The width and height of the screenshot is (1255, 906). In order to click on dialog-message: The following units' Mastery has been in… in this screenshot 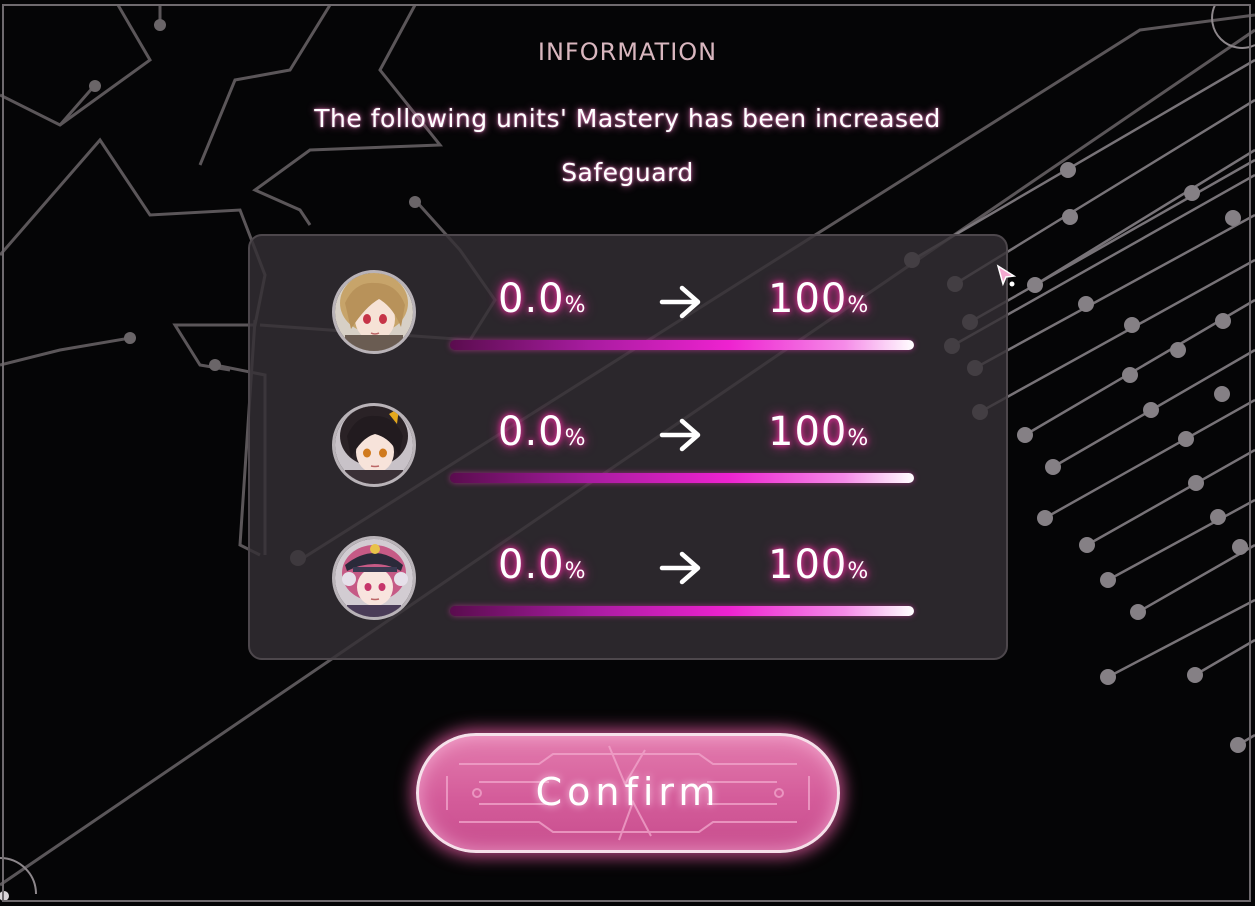, I will do `click(627, 118)`.